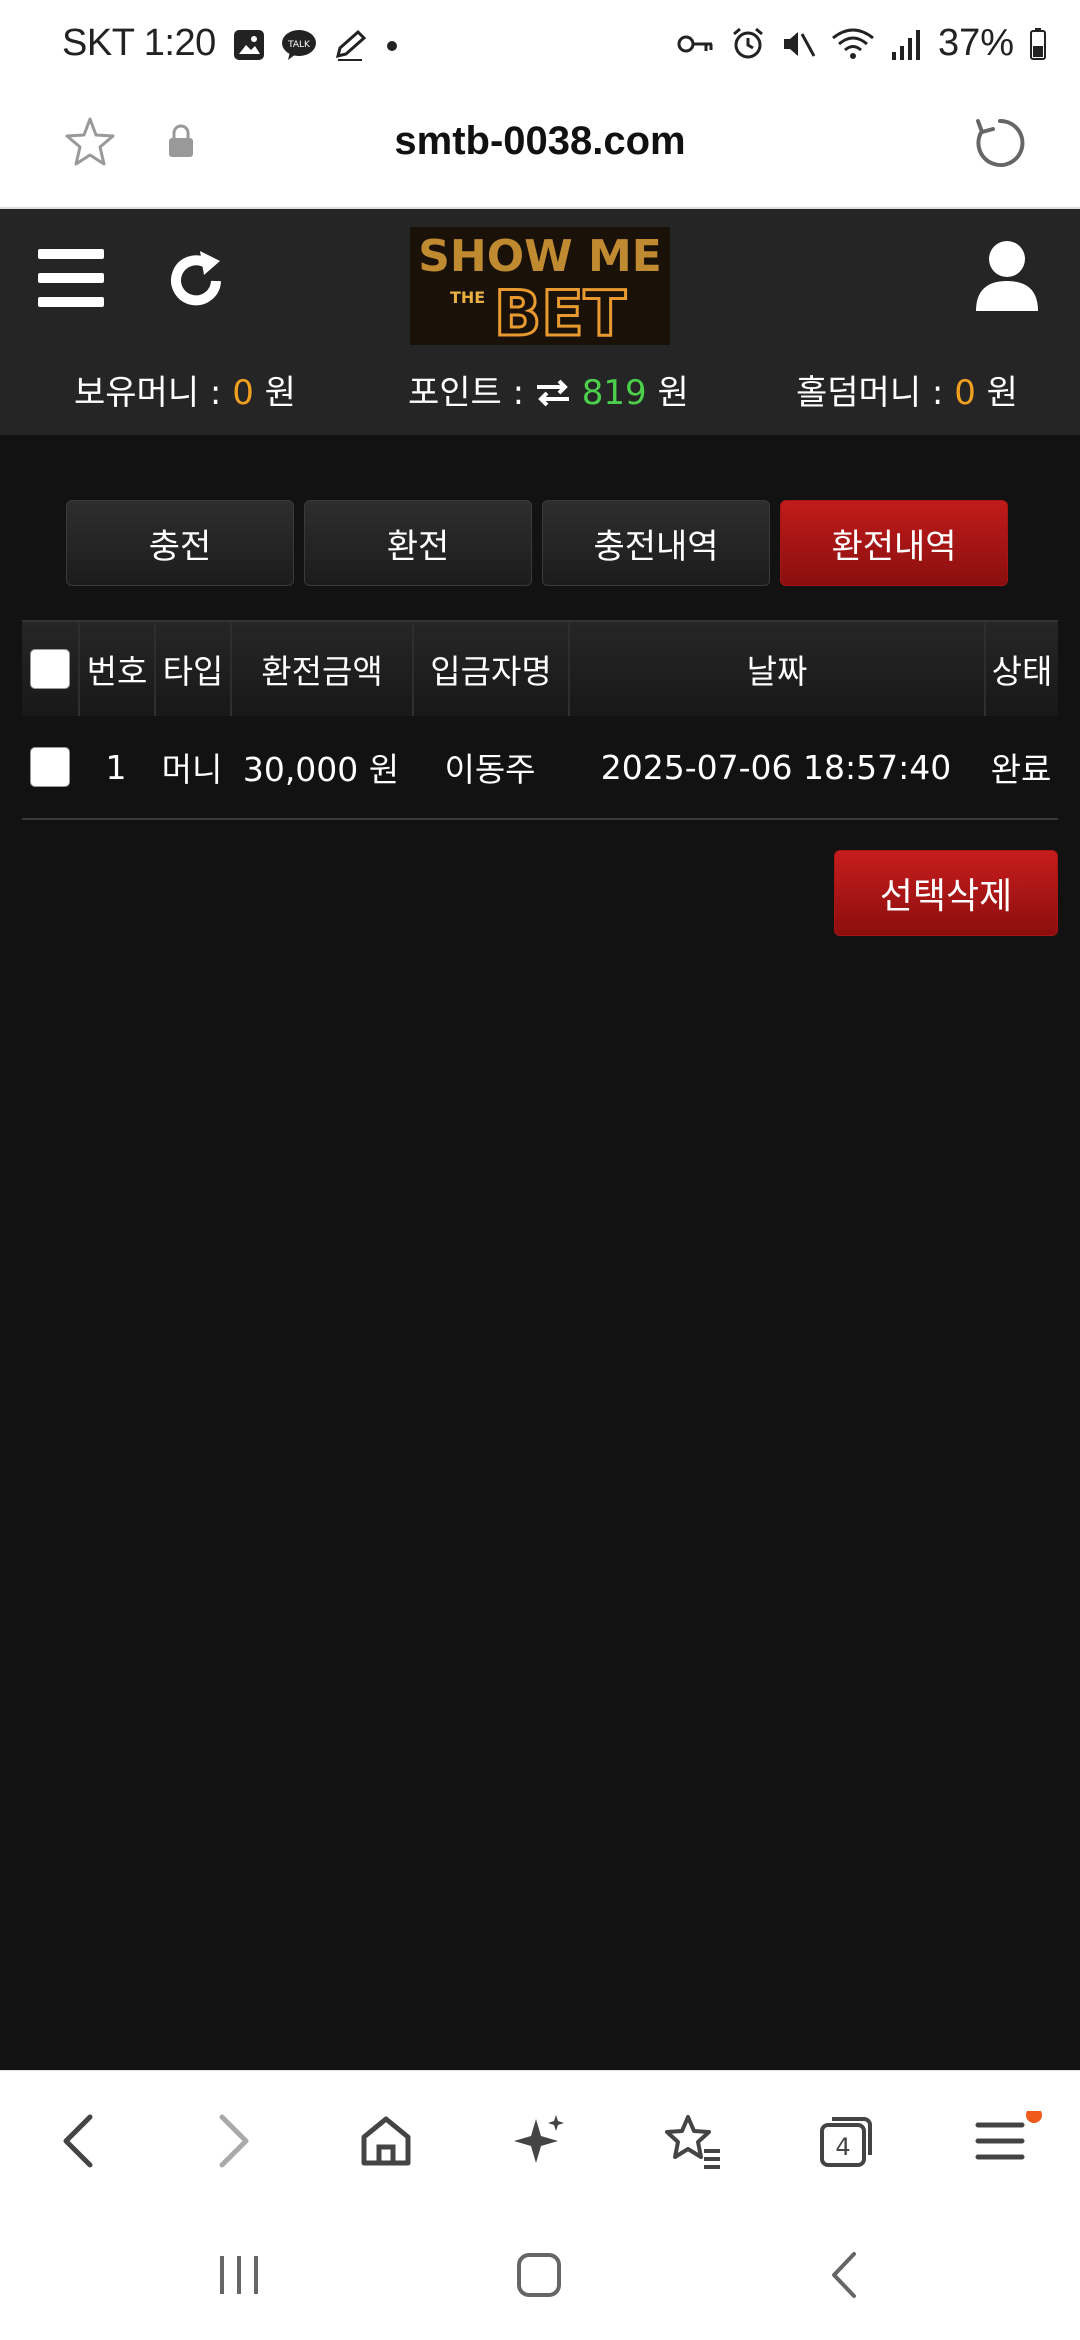 This screenshot has width=1080, height=2340. I want to click on cell-date: 2025-07-06 18:57:40, so click(776, 767).